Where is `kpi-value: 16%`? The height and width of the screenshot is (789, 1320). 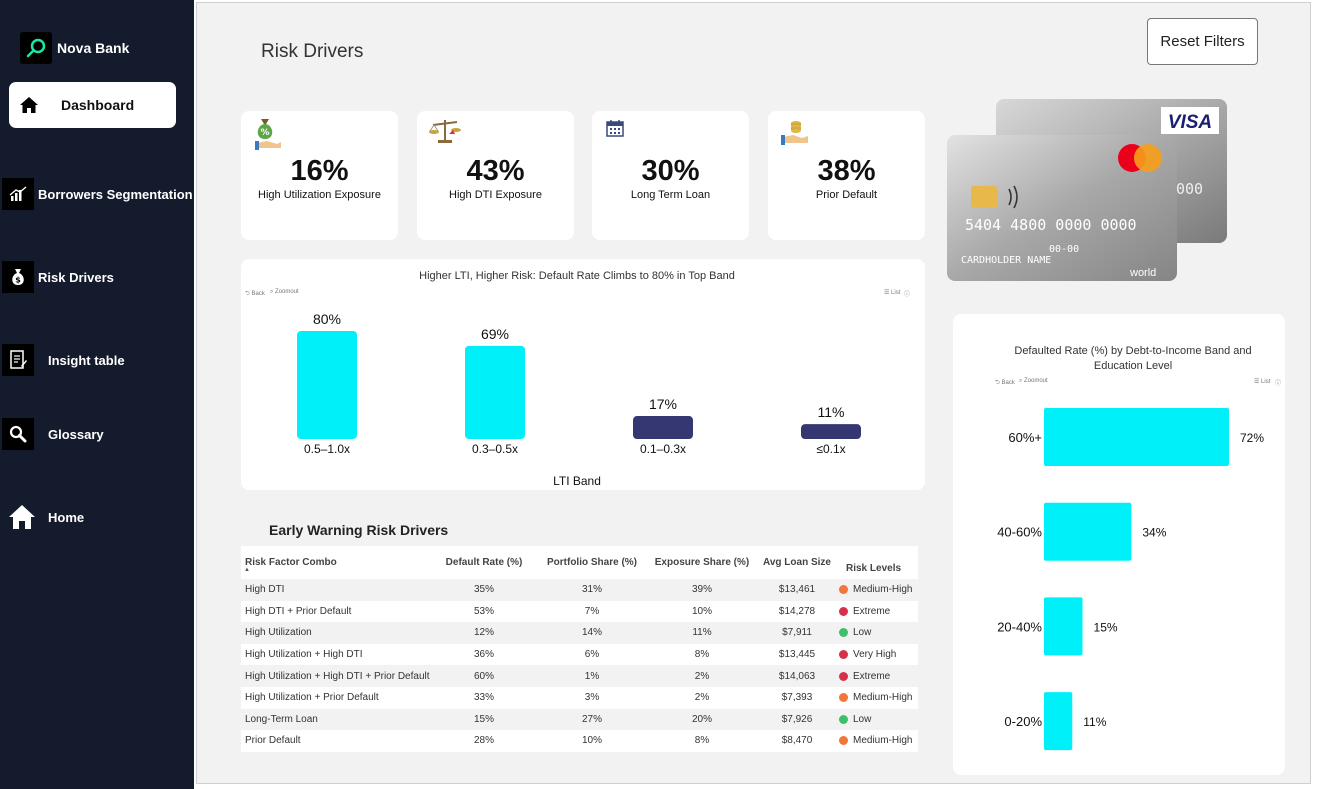
kpi-value: 16% is located at coordinates (319, 171).